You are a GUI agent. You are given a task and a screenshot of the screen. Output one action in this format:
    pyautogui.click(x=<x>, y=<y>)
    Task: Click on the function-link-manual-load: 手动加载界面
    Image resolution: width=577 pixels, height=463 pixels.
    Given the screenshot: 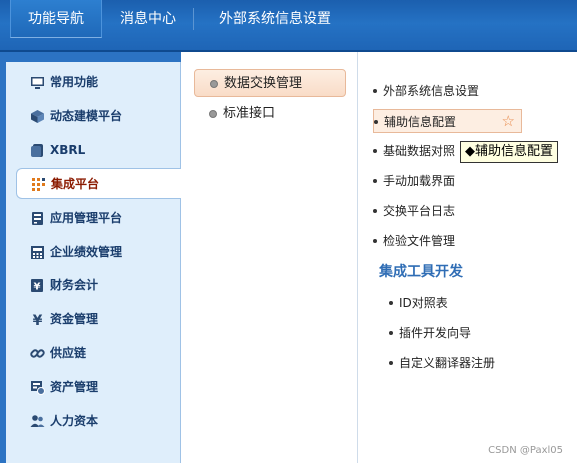 What is the action you would take?
    pyautogui.click(x=414, y=181)
    